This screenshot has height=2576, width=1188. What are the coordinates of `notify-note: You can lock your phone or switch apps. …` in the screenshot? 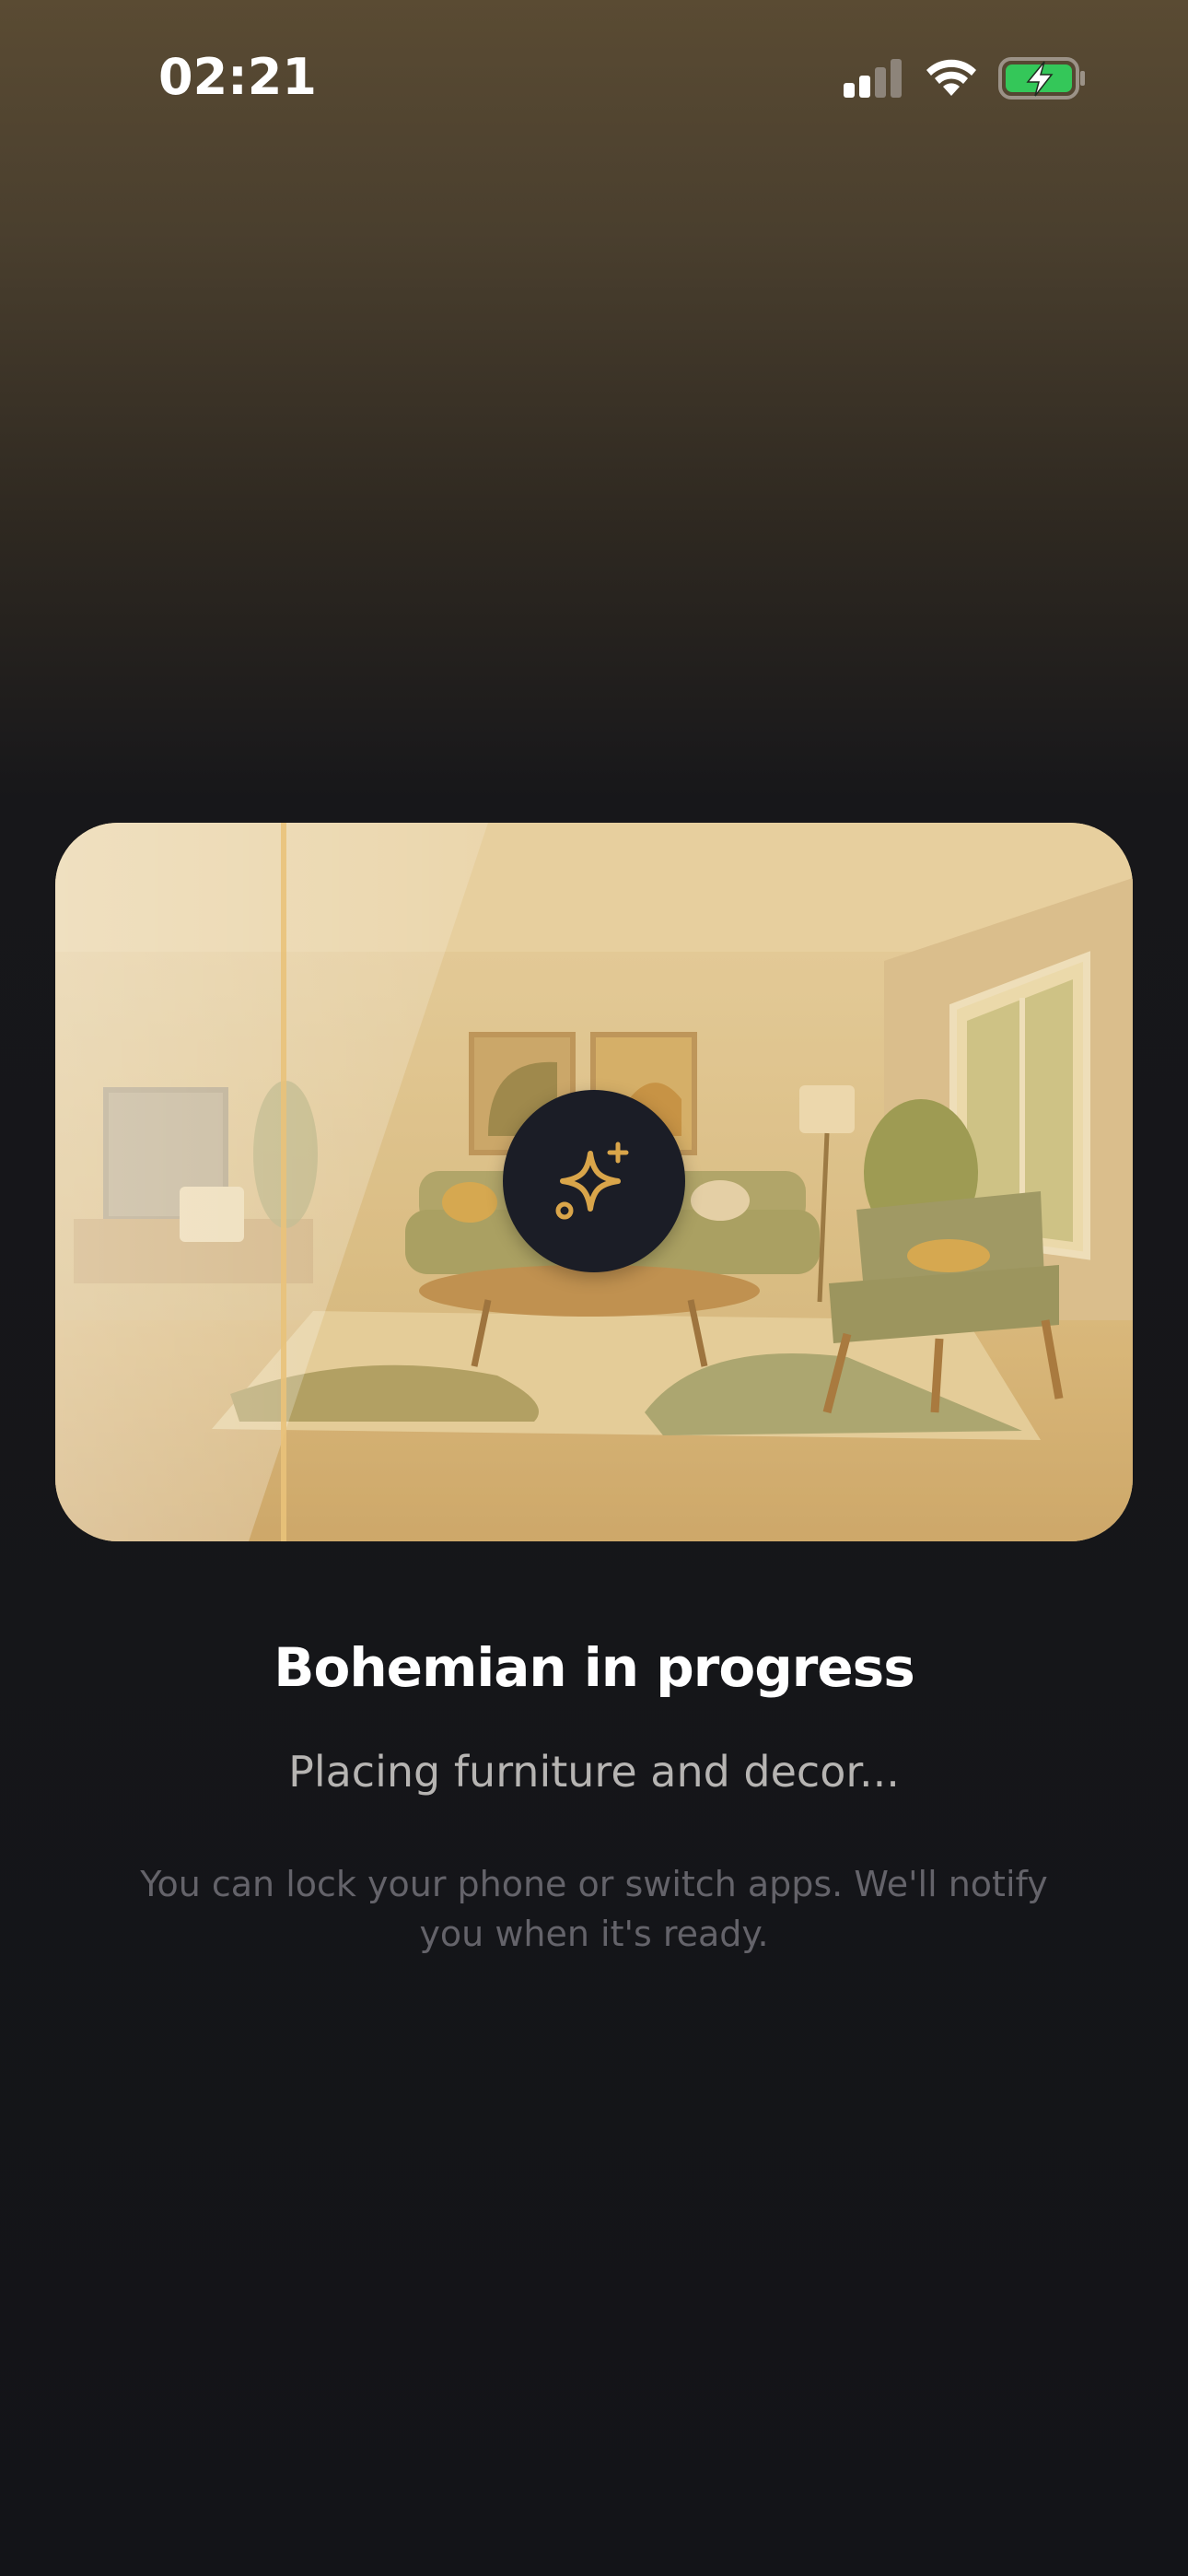 It's located at (594, 1909).